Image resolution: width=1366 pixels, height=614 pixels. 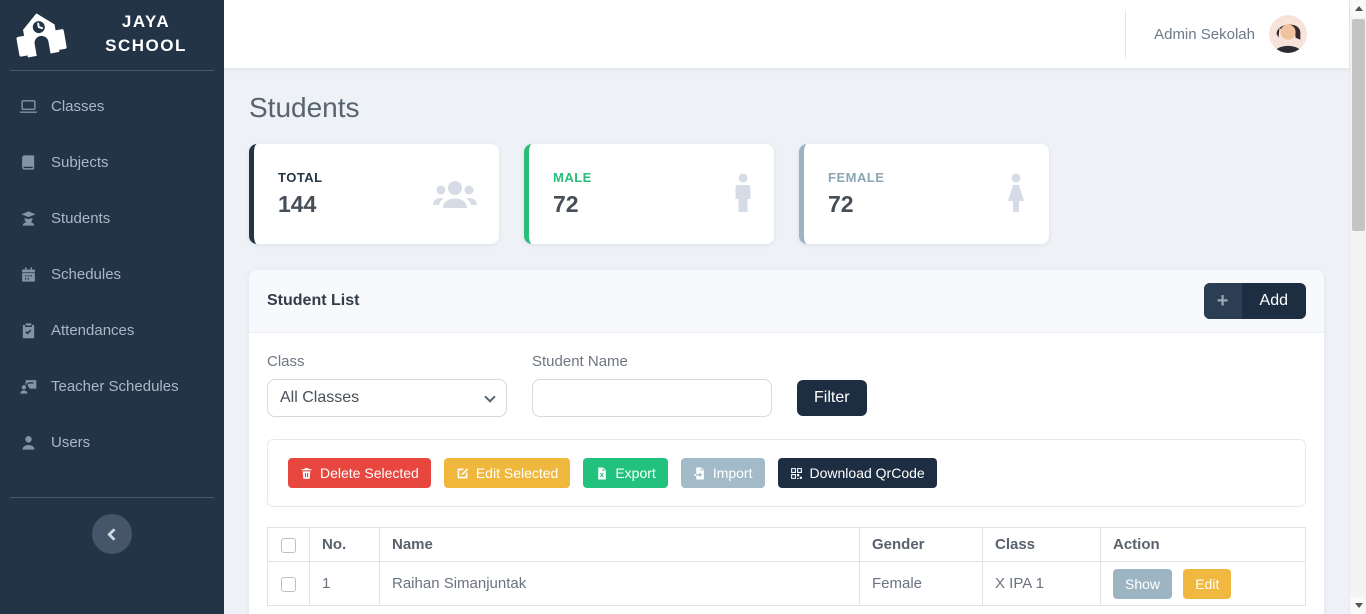 I want to click on panel-title: Student List, so click(x=313, y=300).